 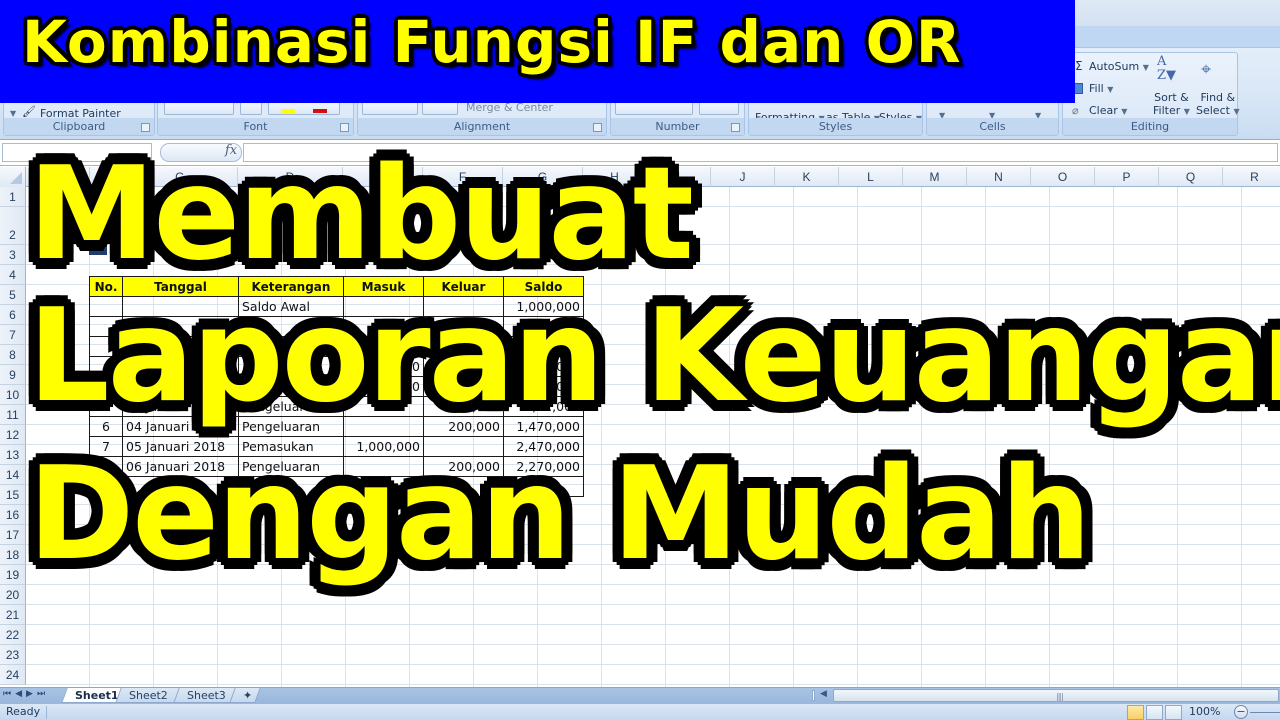 What do you see at coordinates (807, 177) in the screenshot?
I see `column-header-k: K` at bounding box center [807, 177].